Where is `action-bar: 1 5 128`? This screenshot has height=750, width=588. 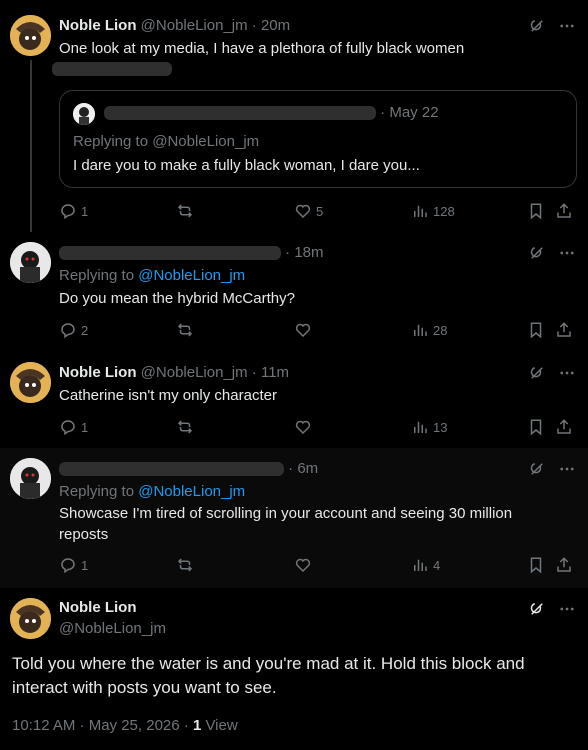 action-bar: 1 5 128 is located at coordinates (317, 211).